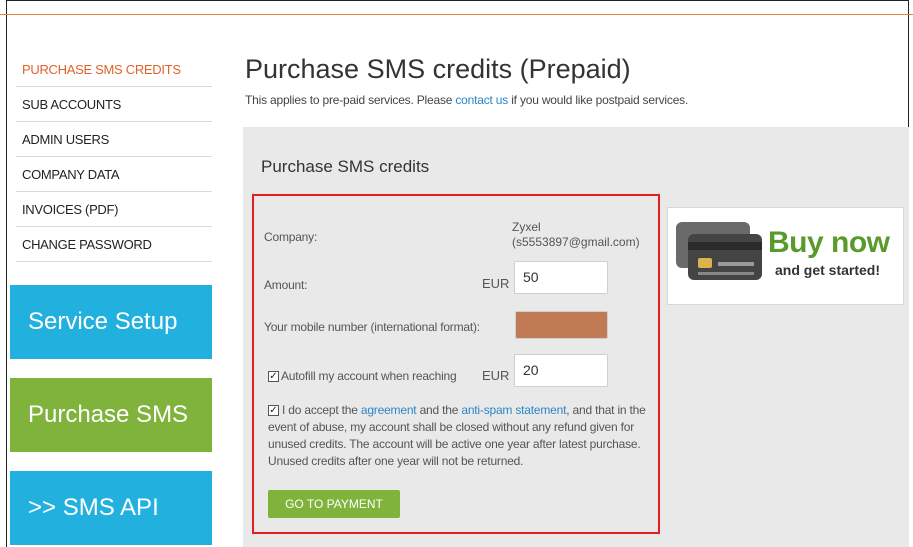 The image size is (913, 547). What do you see at coordinates (114, 209) in the screenshot?
I see `sidebar-item-invoices: INVOICES (PDF)` at bounding box center [114, 209].